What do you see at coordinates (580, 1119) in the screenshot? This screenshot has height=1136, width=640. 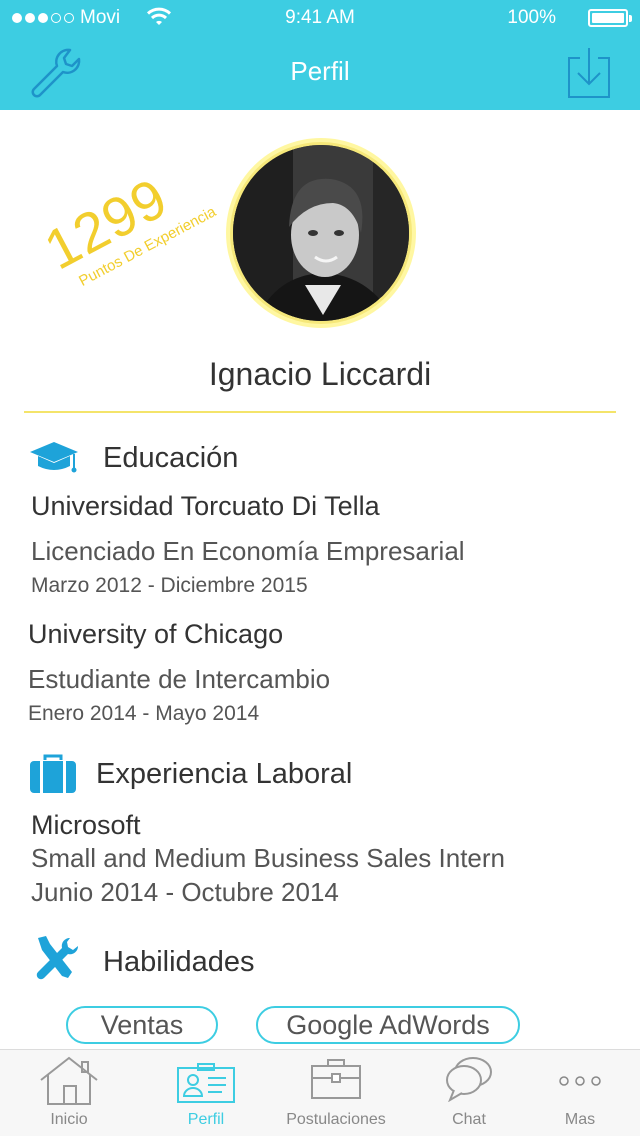 I see `tab-label: Mas` at bounding box center [580, 1119].